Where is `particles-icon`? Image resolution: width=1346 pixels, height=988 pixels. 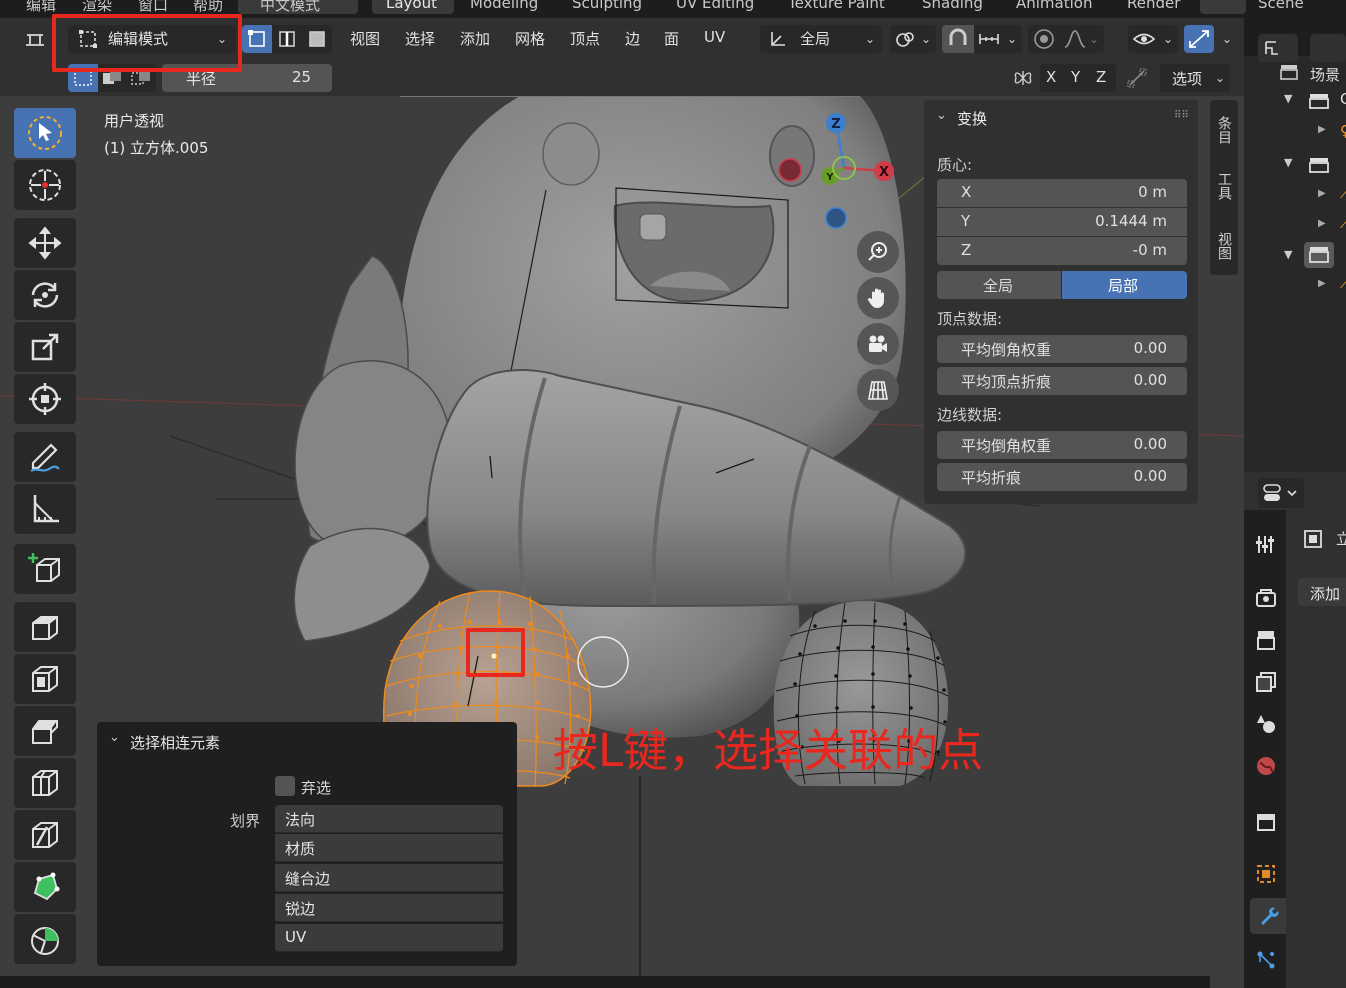
particles-icon is located at coordinates (1266, 960).